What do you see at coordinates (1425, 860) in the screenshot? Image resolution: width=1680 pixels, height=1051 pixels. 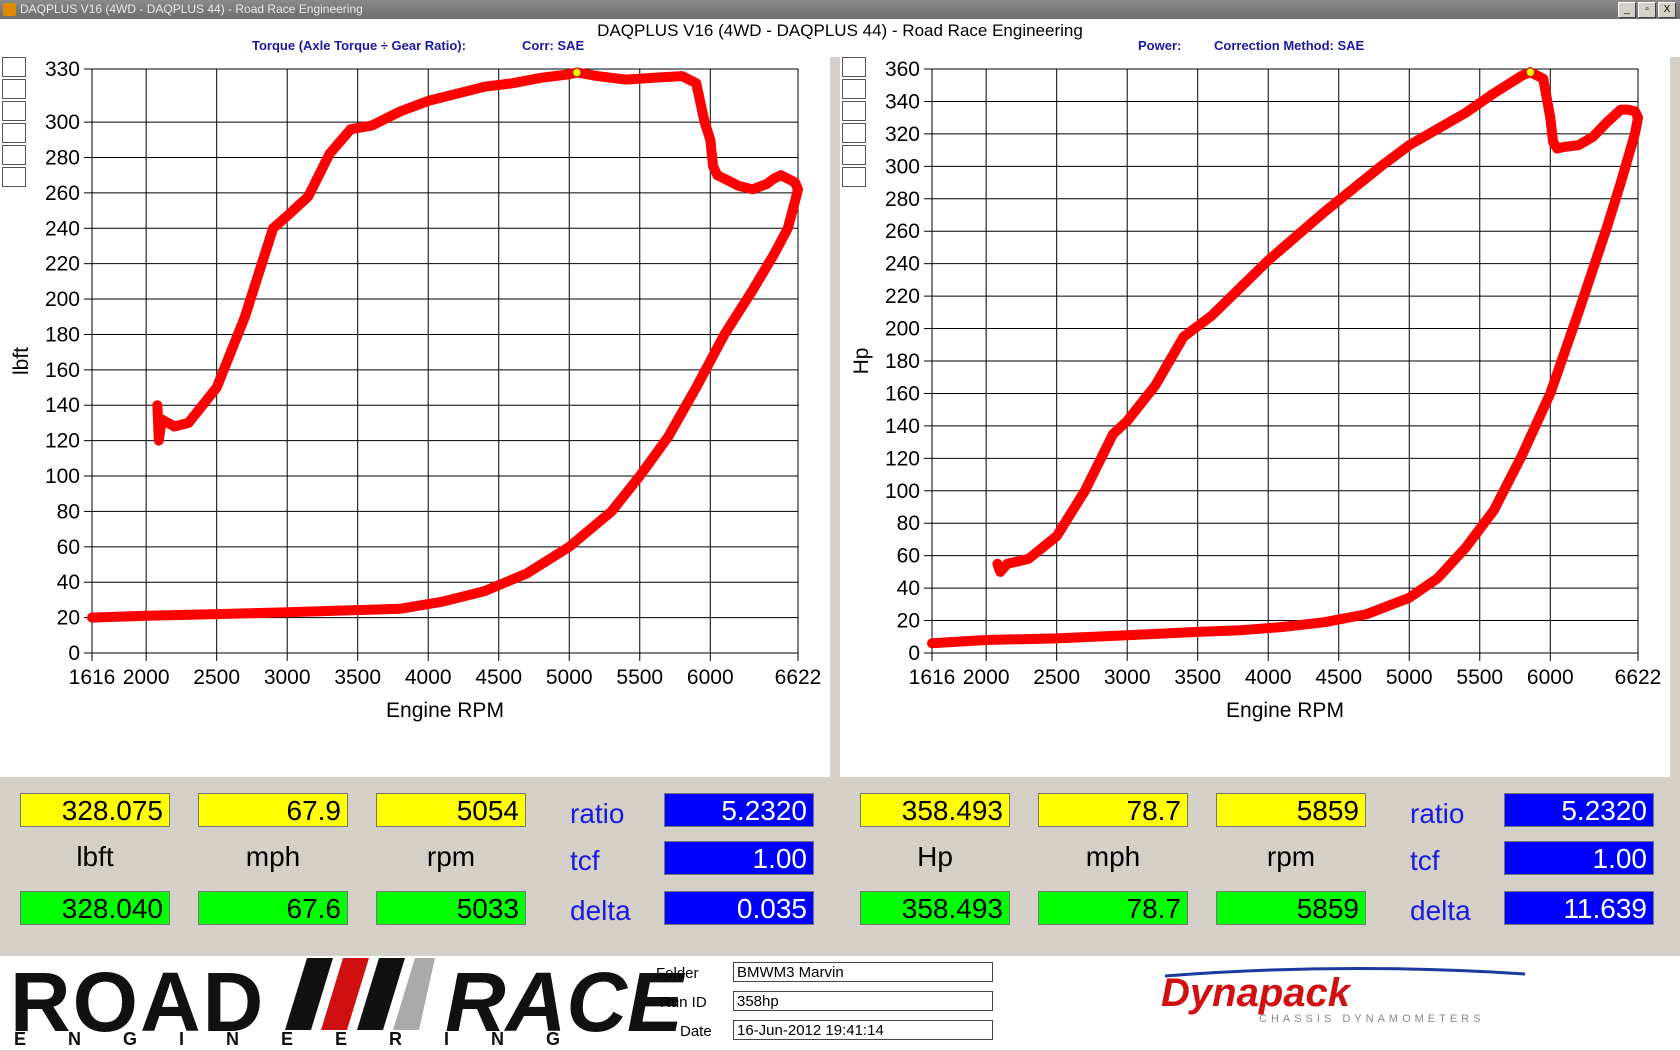 I see `tcf-label: tcf` at bounding box center [1425, 860].